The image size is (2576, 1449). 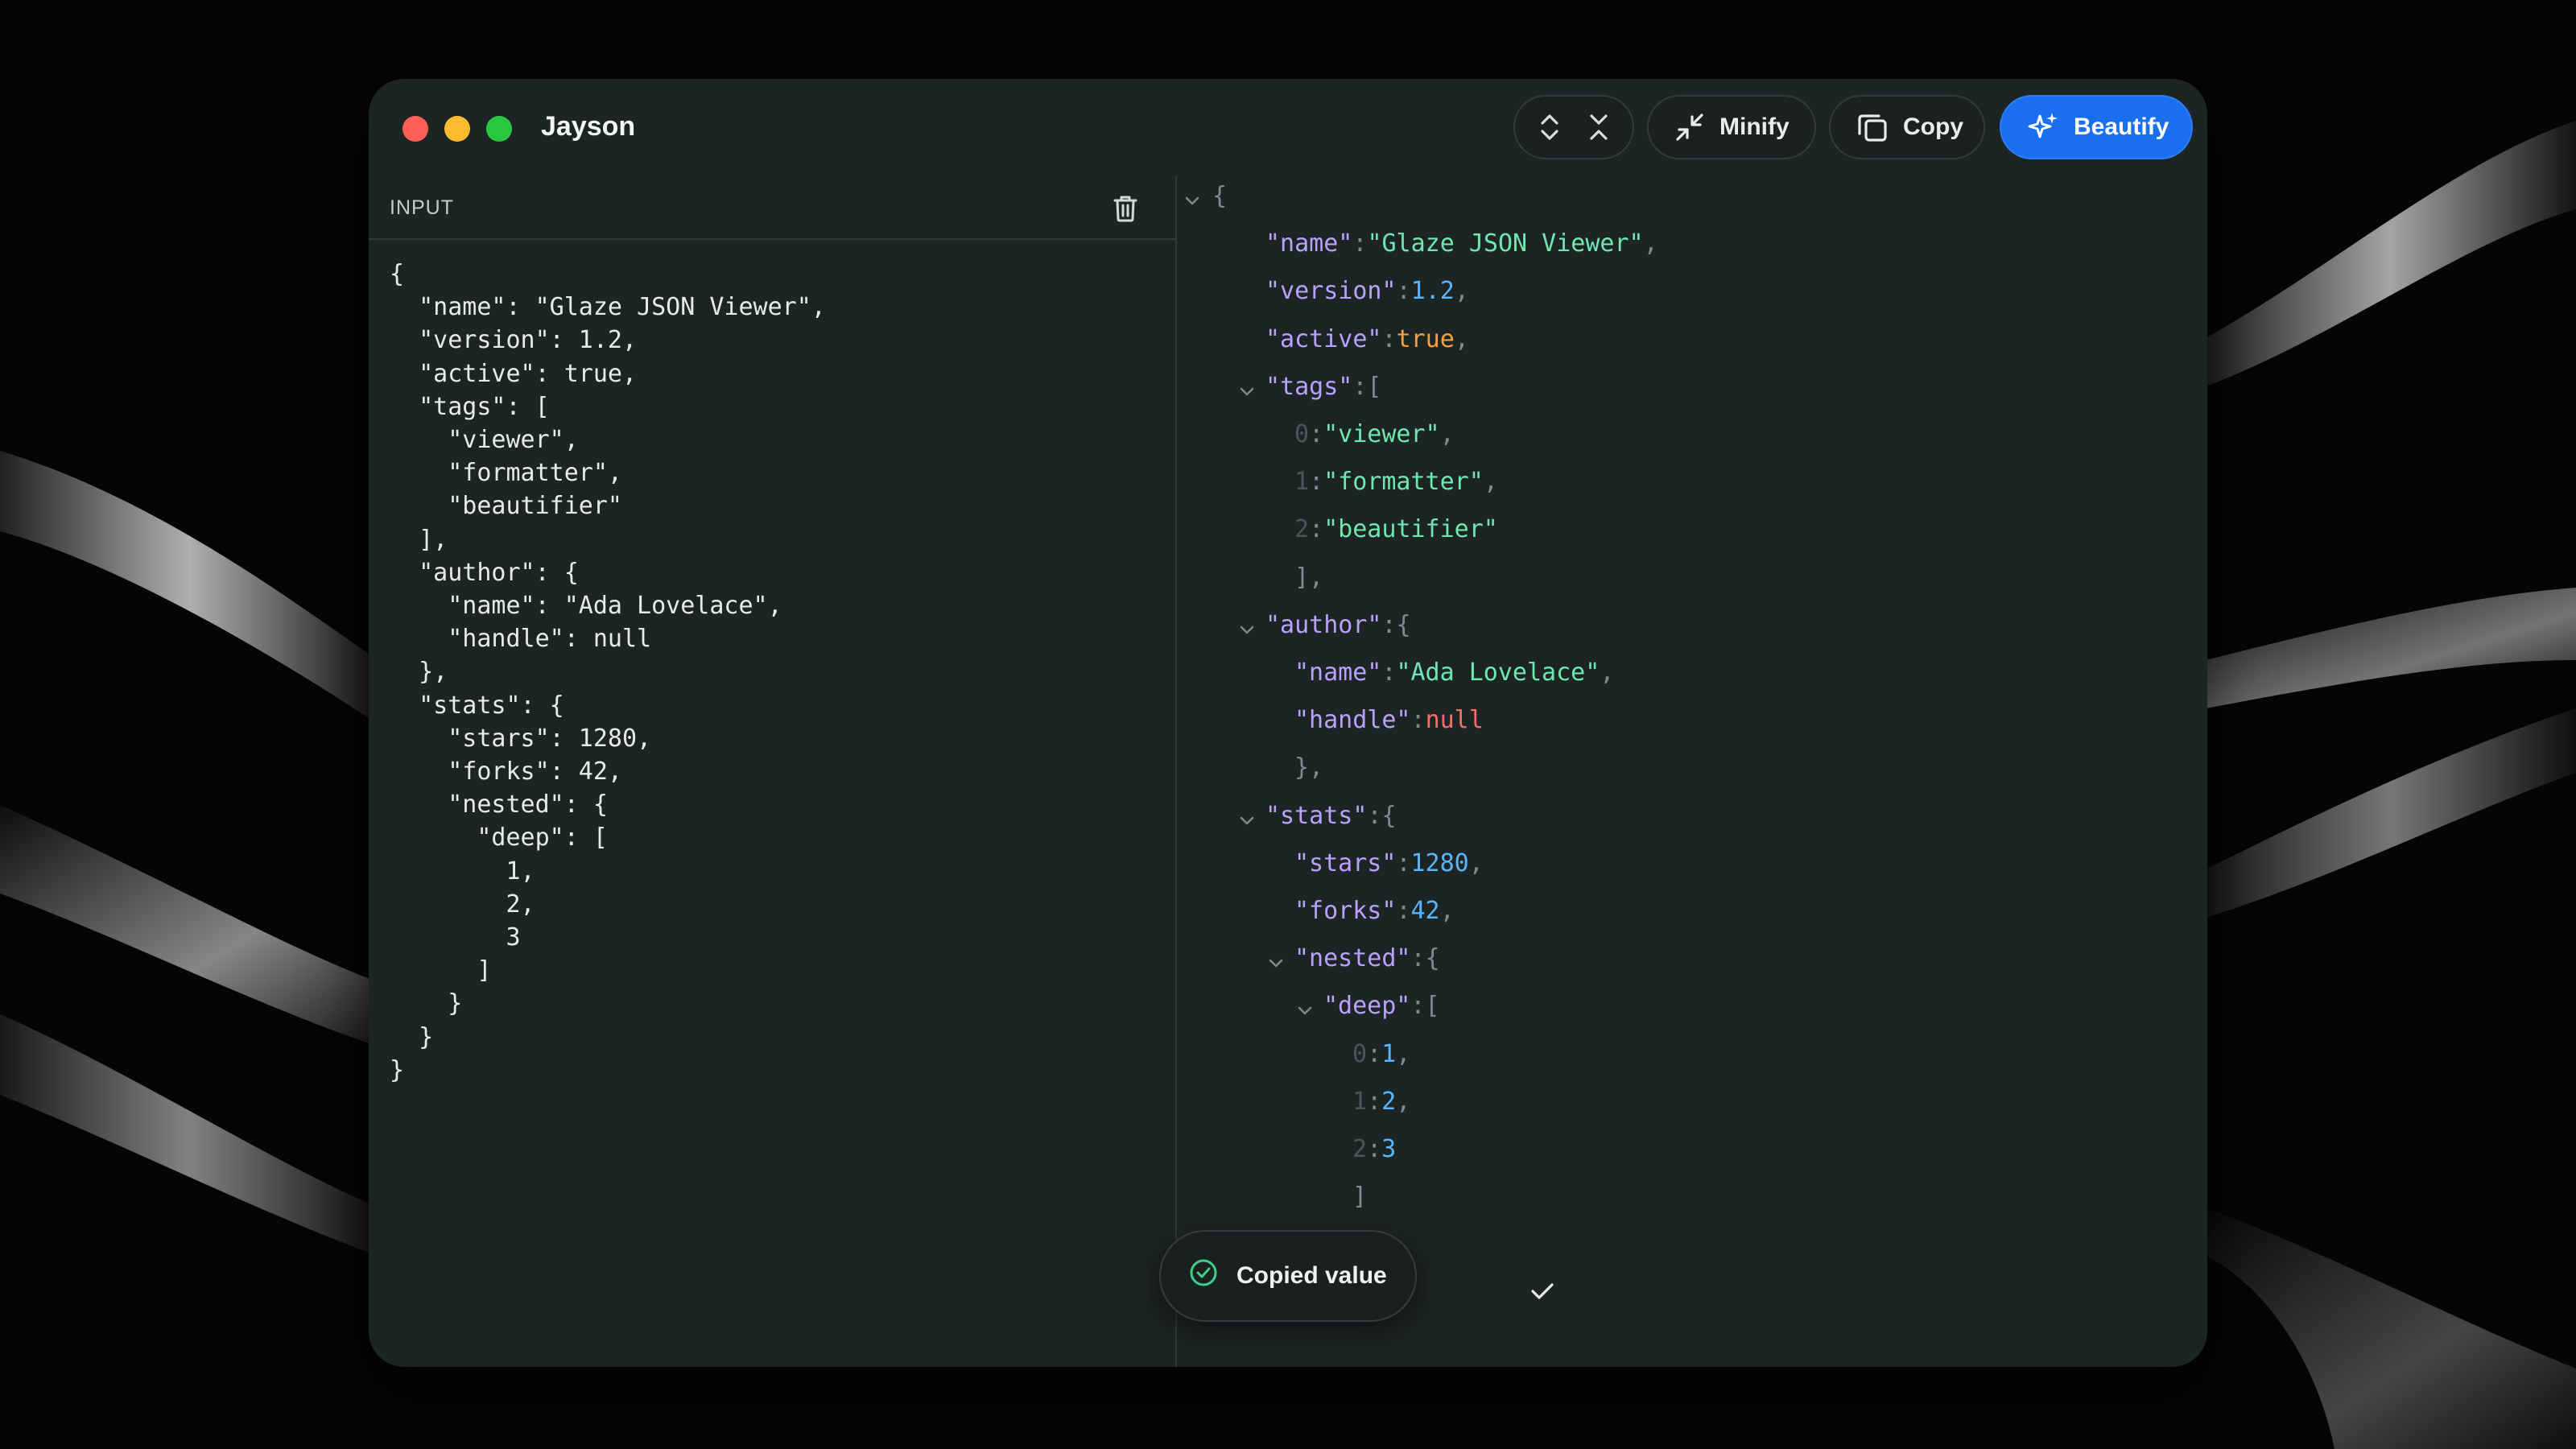 What do you see at coordinates (2121, 127) in the screenshot?
I see `beautify-label: Beautify` at bounding box center [2121, 127].